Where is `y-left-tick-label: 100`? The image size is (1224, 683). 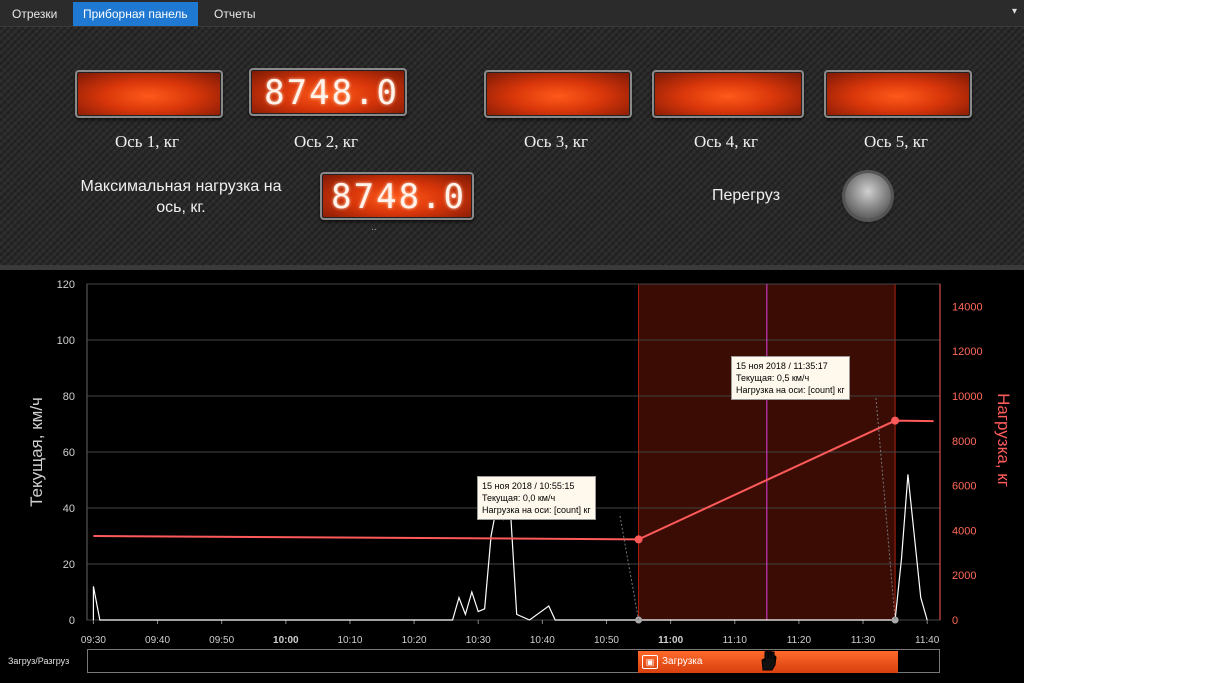 y-left-tick-label: 100 is located at coordinates (66, 341).